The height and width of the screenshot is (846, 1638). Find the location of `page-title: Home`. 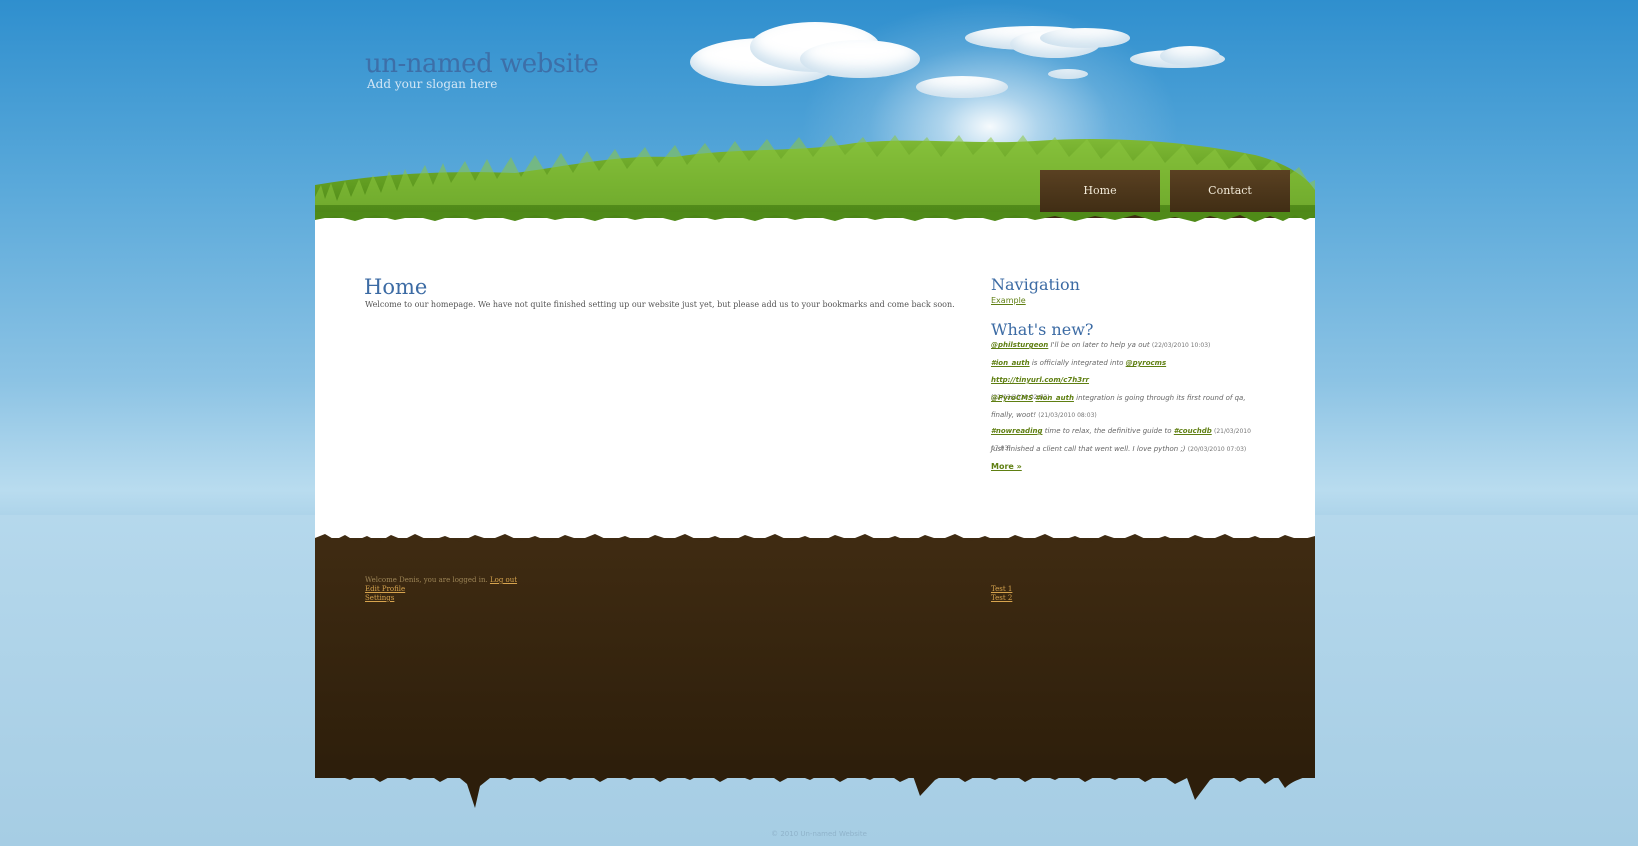

page-title: Home is located at coordinates (396, 287).